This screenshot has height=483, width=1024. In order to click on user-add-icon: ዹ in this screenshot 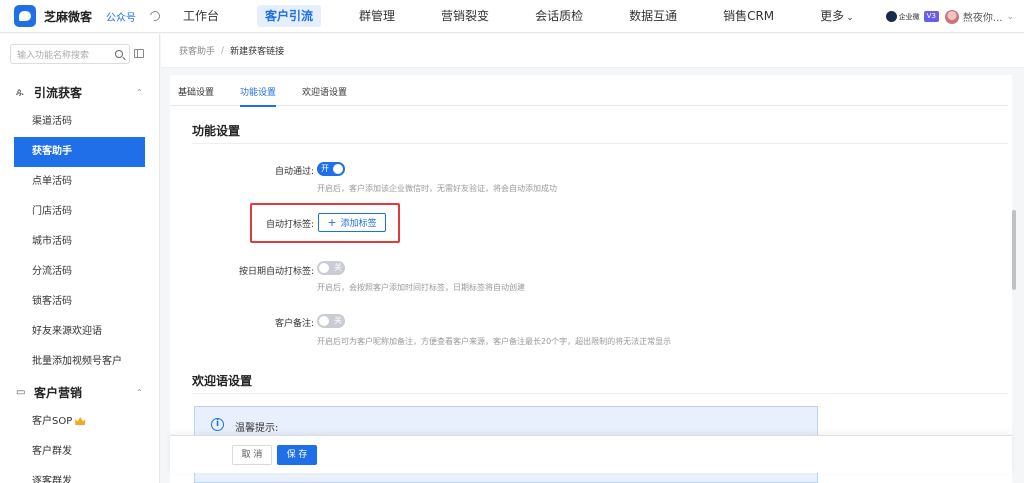, I will do `click(20, 92)`.